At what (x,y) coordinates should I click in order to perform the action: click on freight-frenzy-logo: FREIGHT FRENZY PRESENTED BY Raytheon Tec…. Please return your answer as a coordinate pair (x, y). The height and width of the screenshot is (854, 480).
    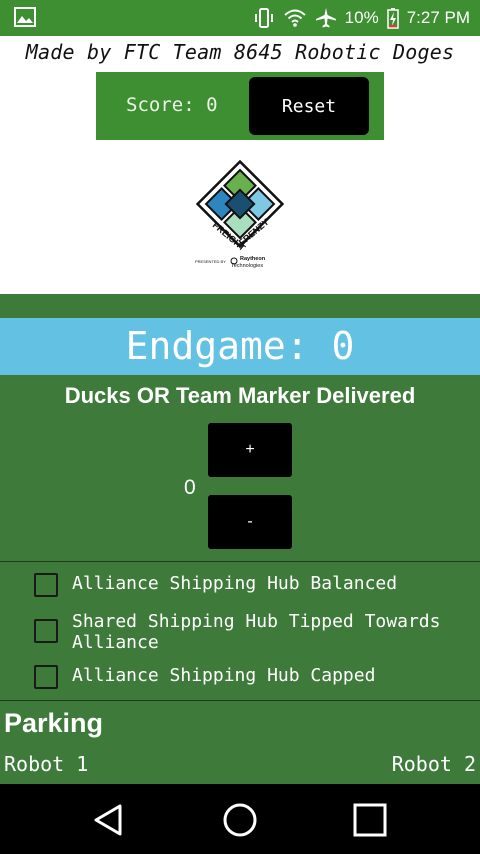
    Looking at the image, I should click on (240, 215).